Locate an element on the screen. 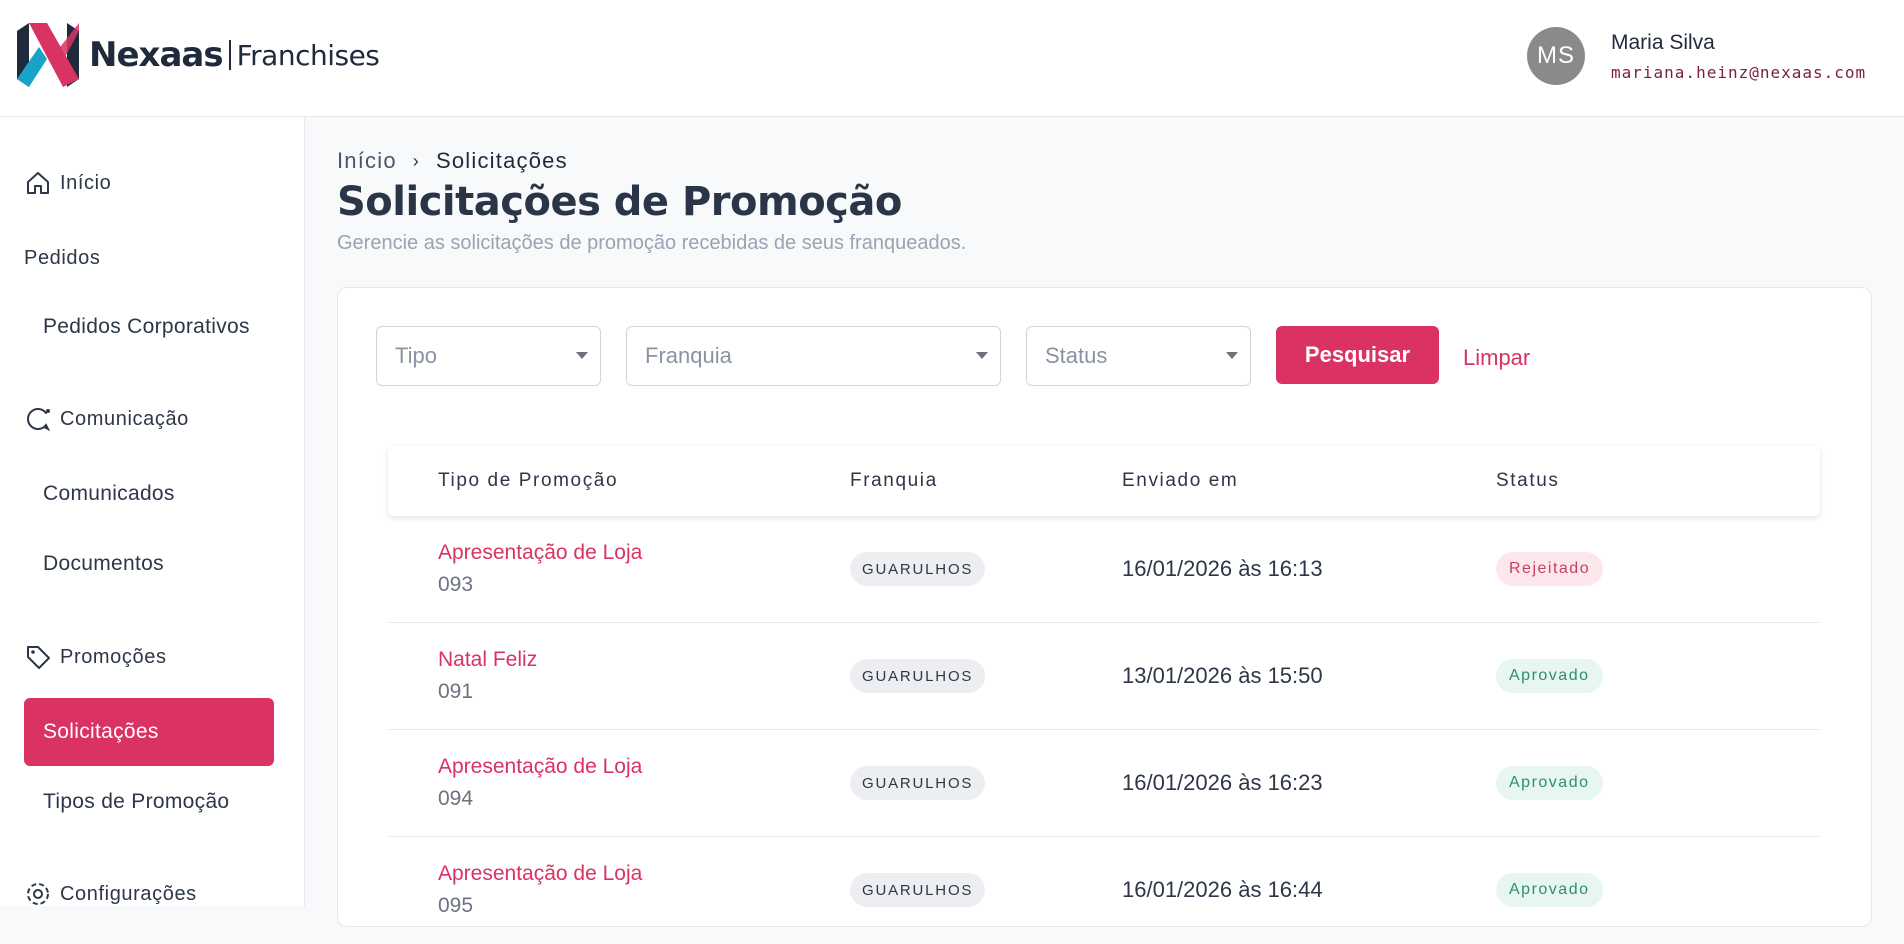 This screenshot has width=1904, height=944. home-icon is located at coordinates (38, 183).